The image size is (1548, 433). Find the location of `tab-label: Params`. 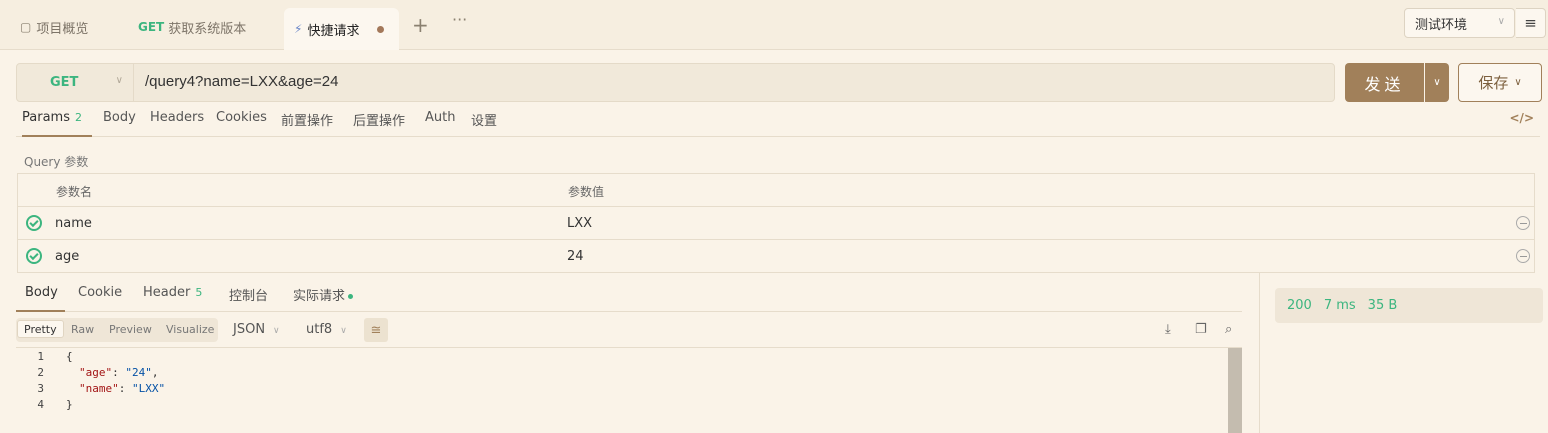

tab-label: Params is located at coordinates (46, 117).